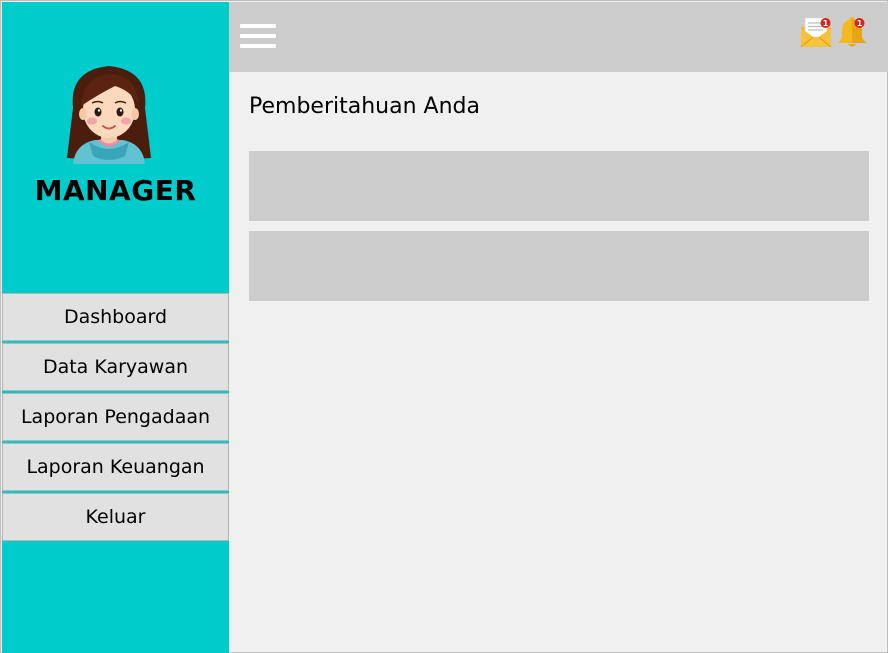  Describe the element at coordinates (860, 23) in the screenshot. I see `bell-badge: 1` at that location.